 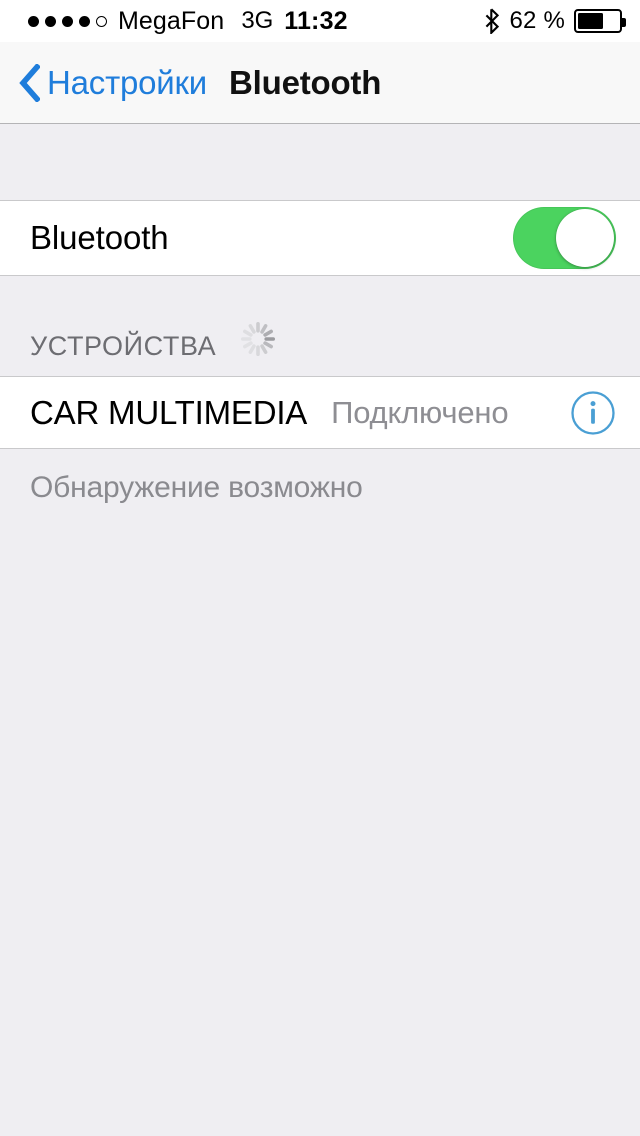 I want to click on device-row-car-multimedia: CAR MULTIMEDIA Подключено, so click(x=320, y=412).